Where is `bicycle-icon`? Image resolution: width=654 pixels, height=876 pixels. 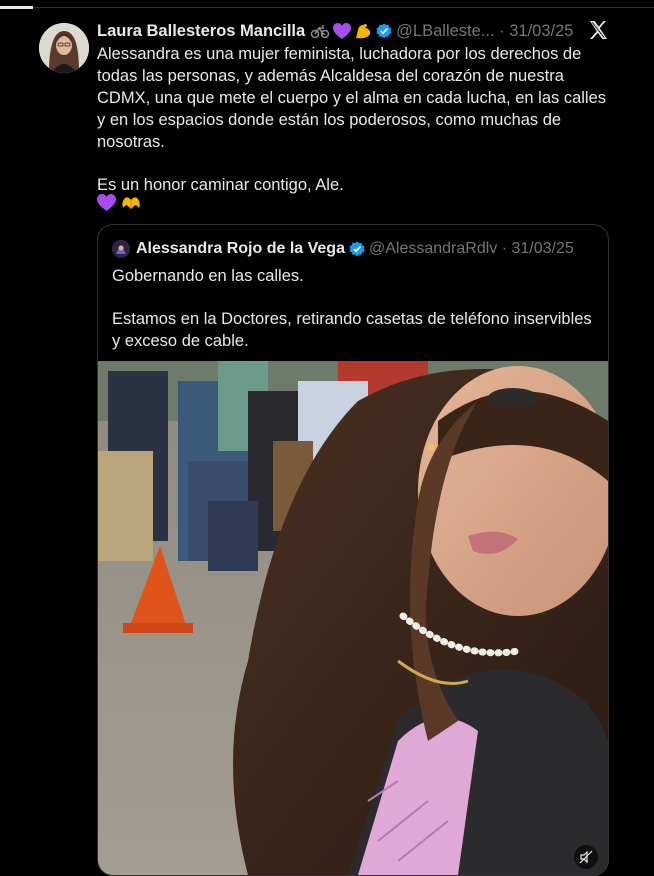 bicycle-icon is located at coordinates (320, 32).